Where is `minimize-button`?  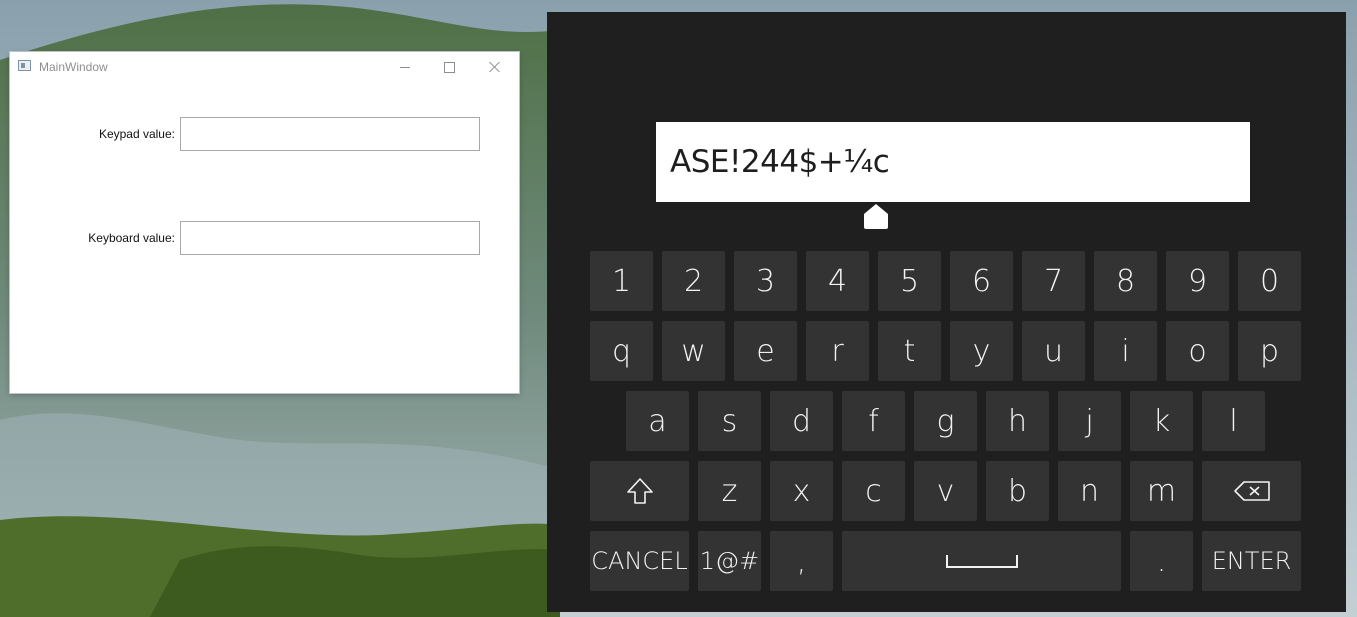 minimize-button is located at coordinates (404, 67).